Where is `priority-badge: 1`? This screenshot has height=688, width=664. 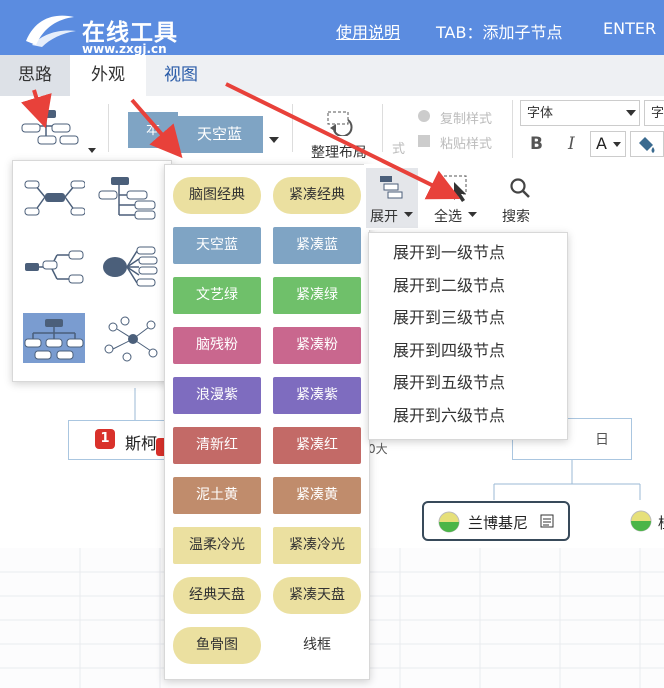
priority-badge: 1 is located at coordinates (105, 439).